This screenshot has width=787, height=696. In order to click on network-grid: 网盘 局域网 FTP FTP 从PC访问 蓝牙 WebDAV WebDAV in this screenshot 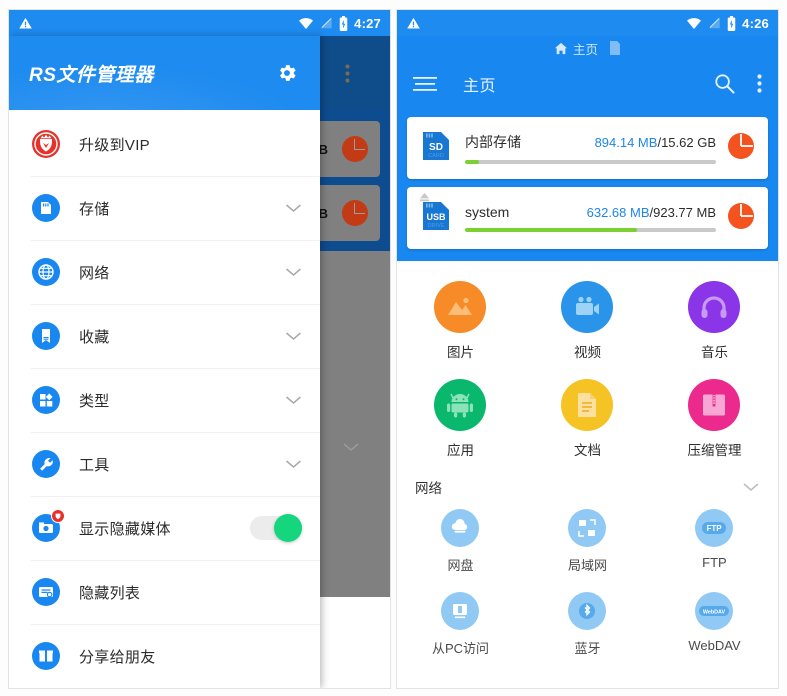, I will do `click(587, 583)`.